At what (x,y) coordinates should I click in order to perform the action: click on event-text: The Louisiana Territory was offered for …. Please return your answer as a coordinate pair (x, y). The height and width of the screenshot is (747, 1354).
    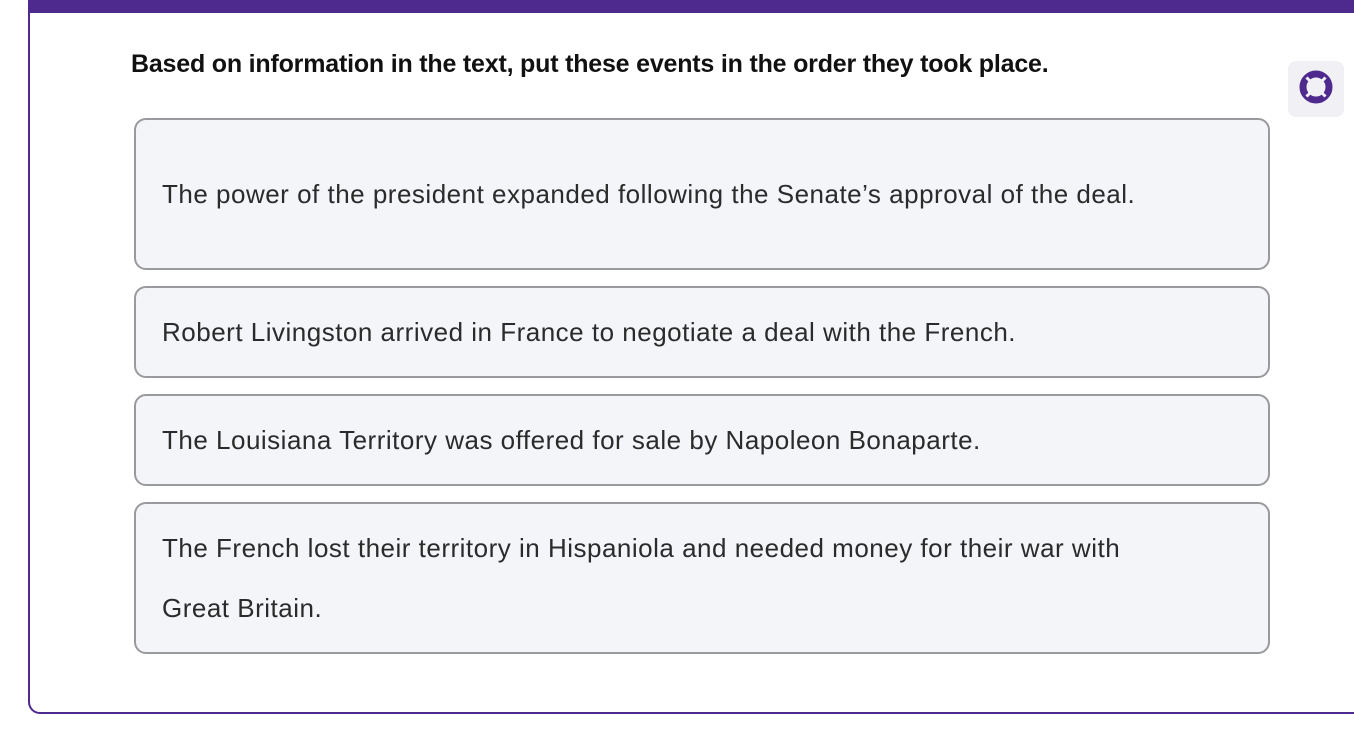
    Looking at the image, I should click on (571, 440).